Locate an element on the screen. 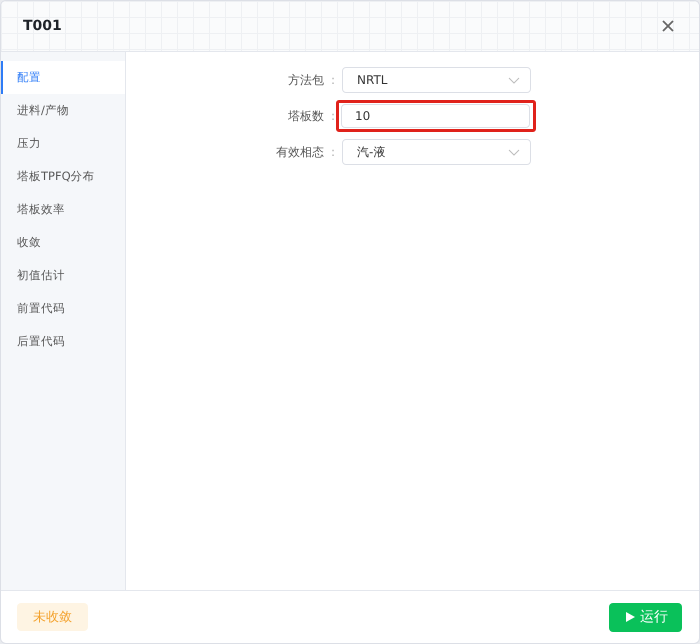 Image resolution: width=700 pixels, height=644 pixels. sidebar-item: 后置代码 is located at coordinates (63, 341).